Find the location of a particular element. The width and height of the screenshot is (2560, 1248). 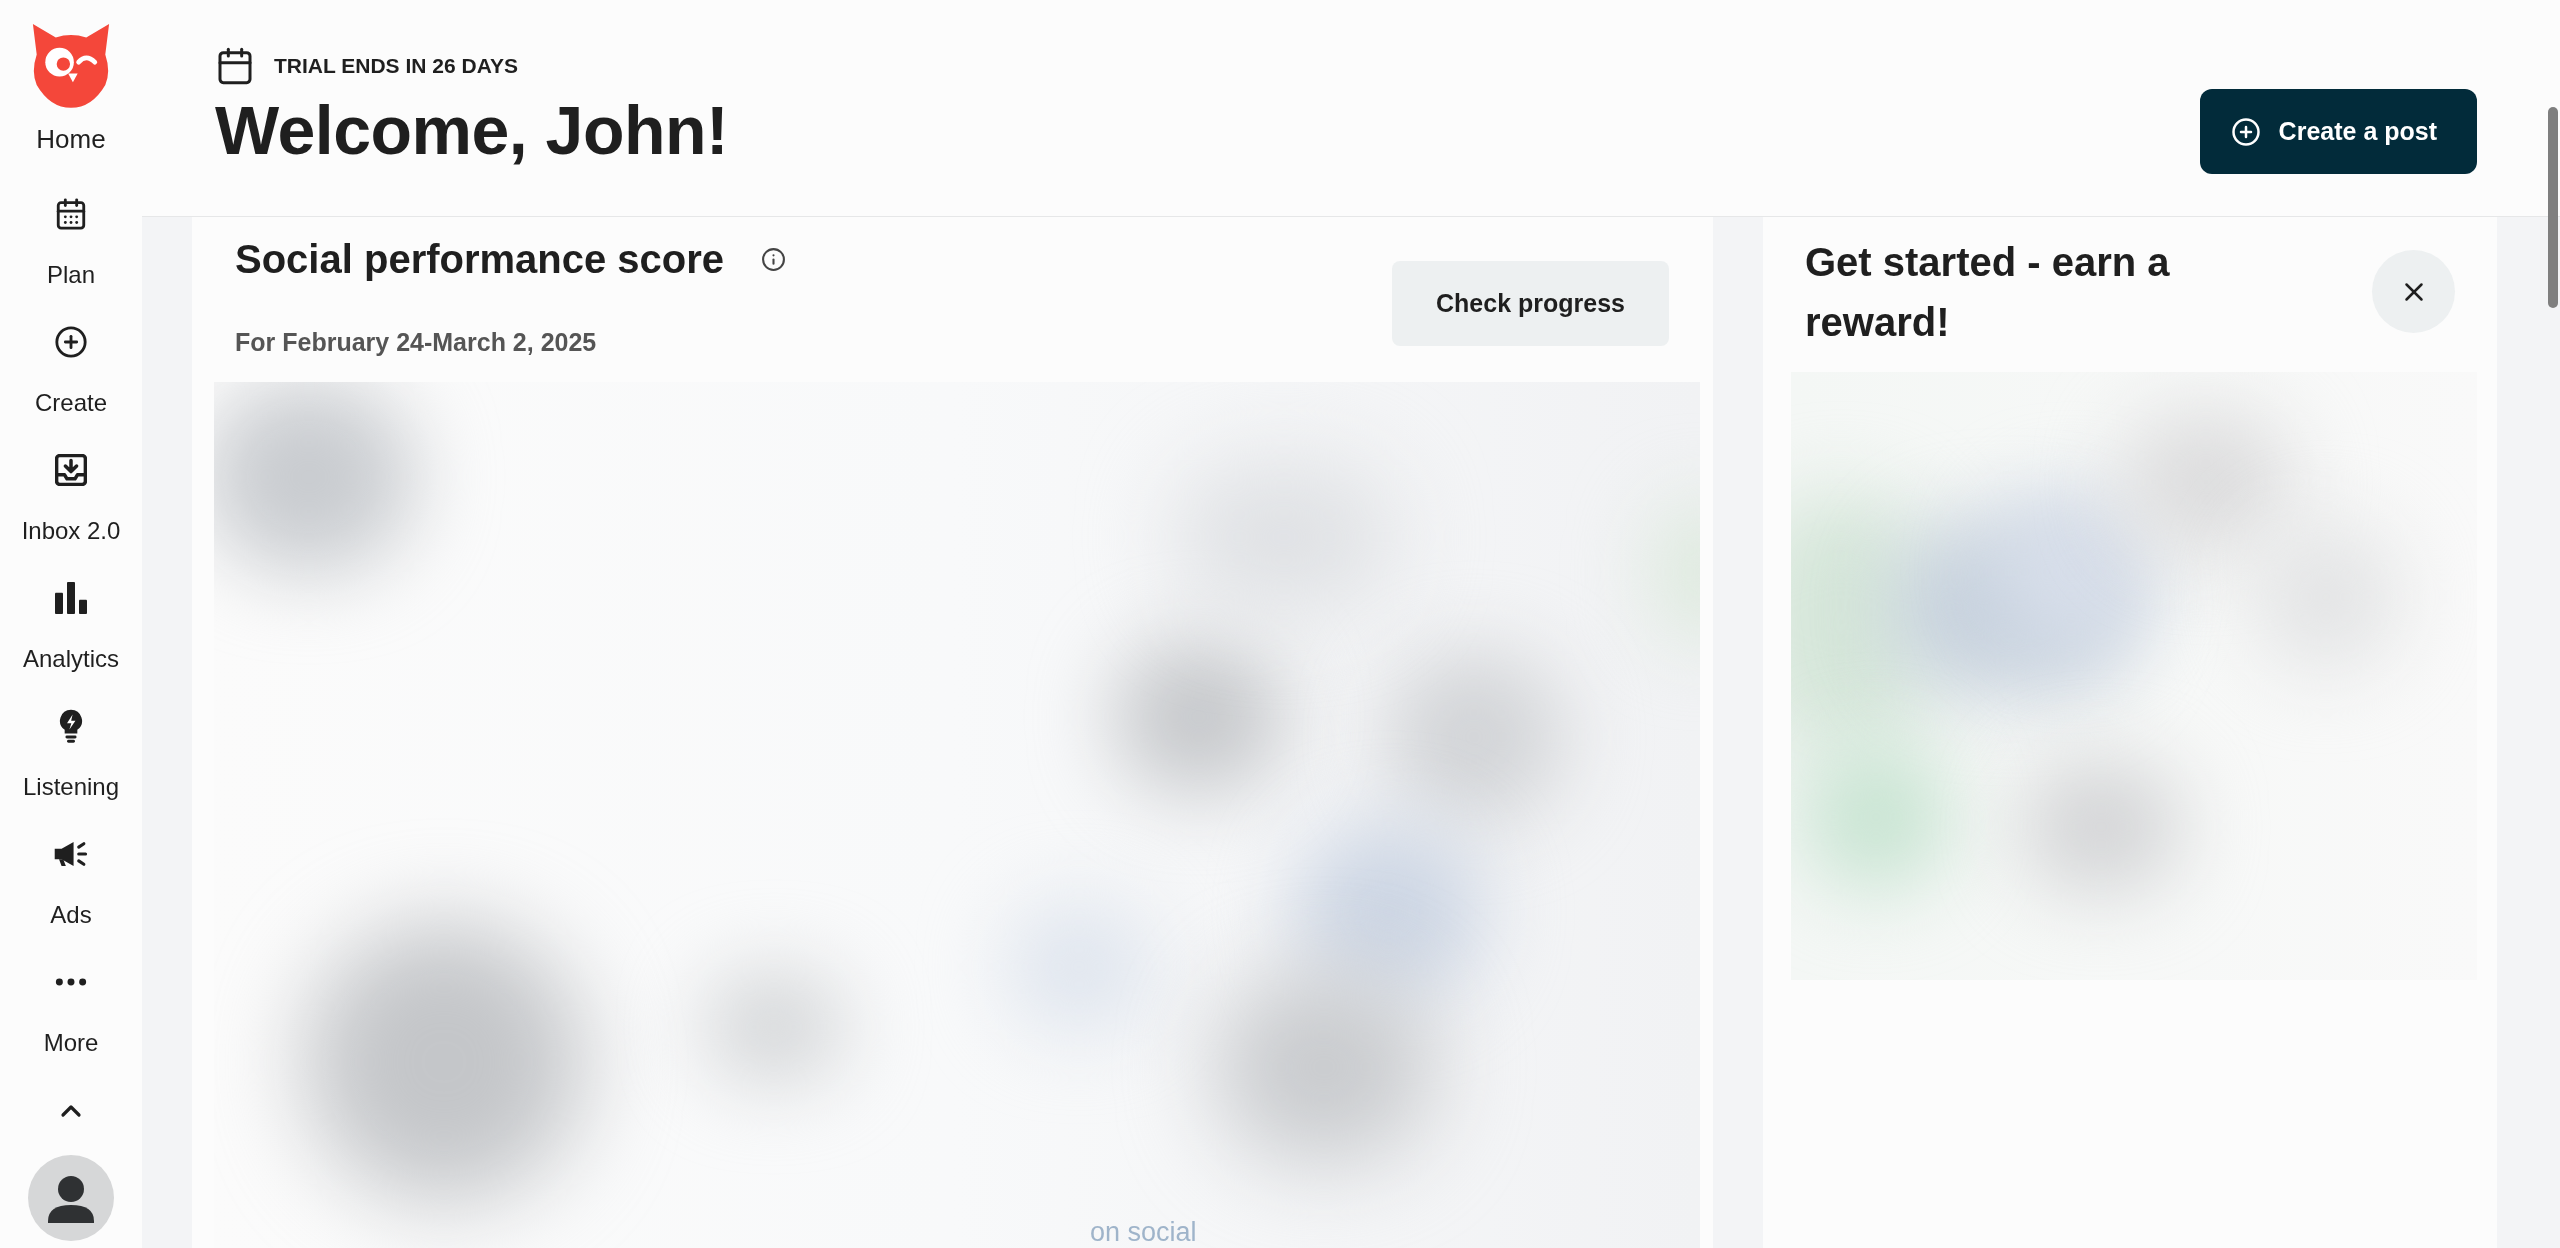

check-progress-button: Check progress is located at coordinates (1530, 303).